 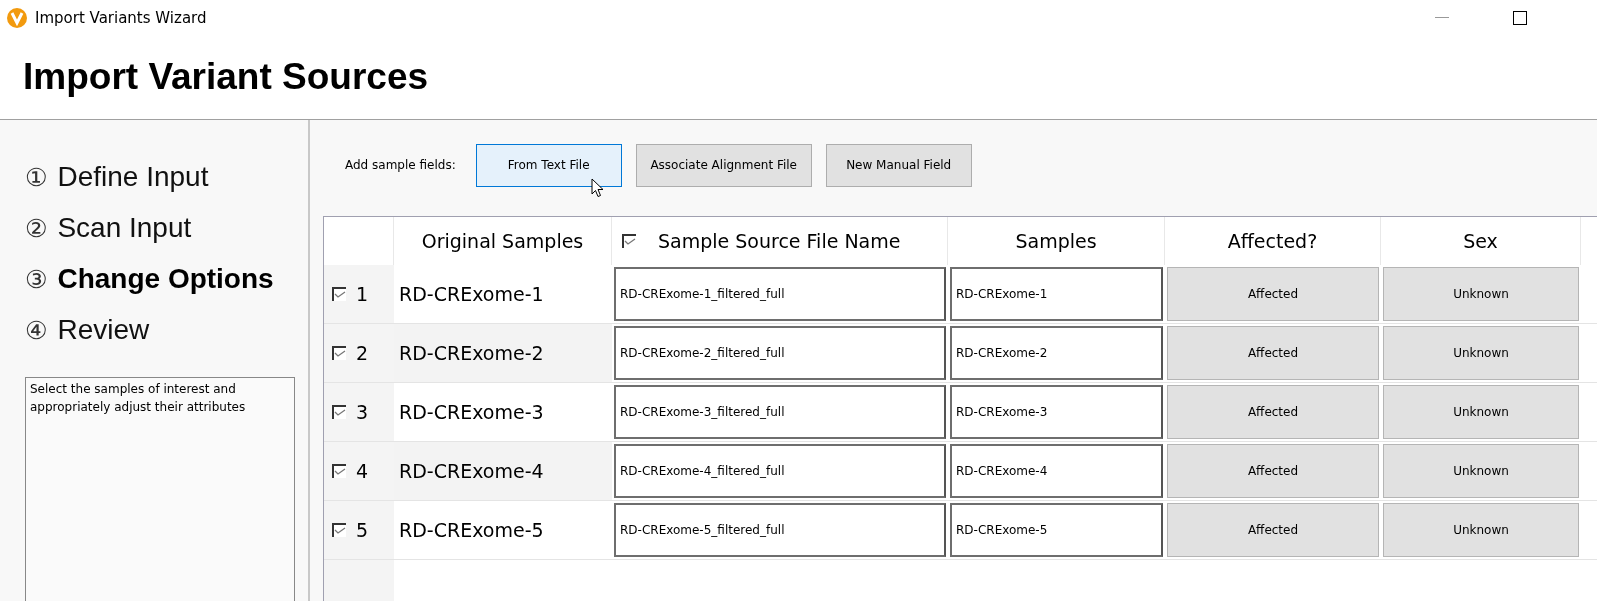 I want to click on step-label: Define Input, so click(x=133, y=177).